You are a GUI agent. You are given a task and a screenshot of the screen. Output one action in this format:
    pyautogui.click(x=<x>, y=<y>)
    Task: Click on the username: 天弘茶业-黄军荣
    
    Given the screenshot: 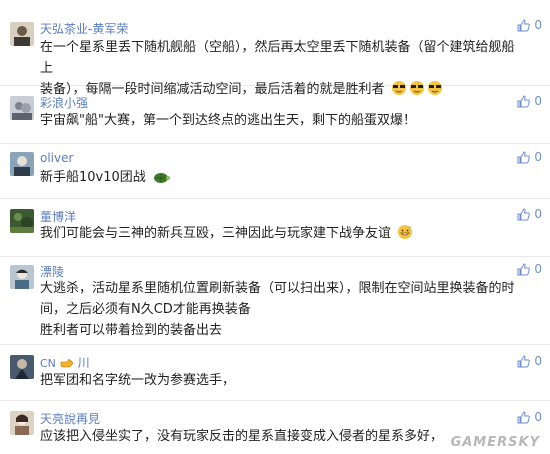 What is the action you would take?
    pyautogui.click(x=84, y=28)
    